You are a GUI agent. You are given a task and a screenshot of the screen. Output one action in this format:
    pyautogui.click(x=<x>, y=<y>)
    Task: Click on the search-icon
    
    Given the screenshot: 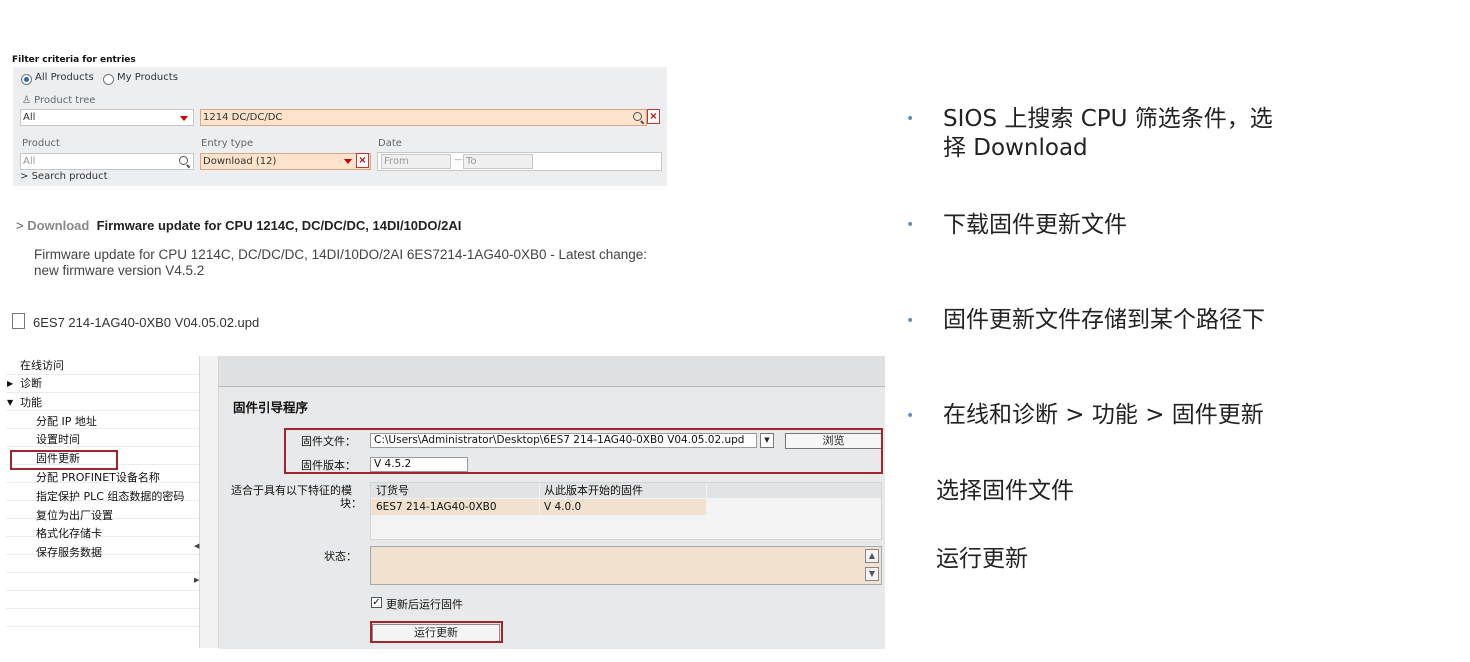 What is the action you would take?
    pyautogui.click(x=637, y=116)
    